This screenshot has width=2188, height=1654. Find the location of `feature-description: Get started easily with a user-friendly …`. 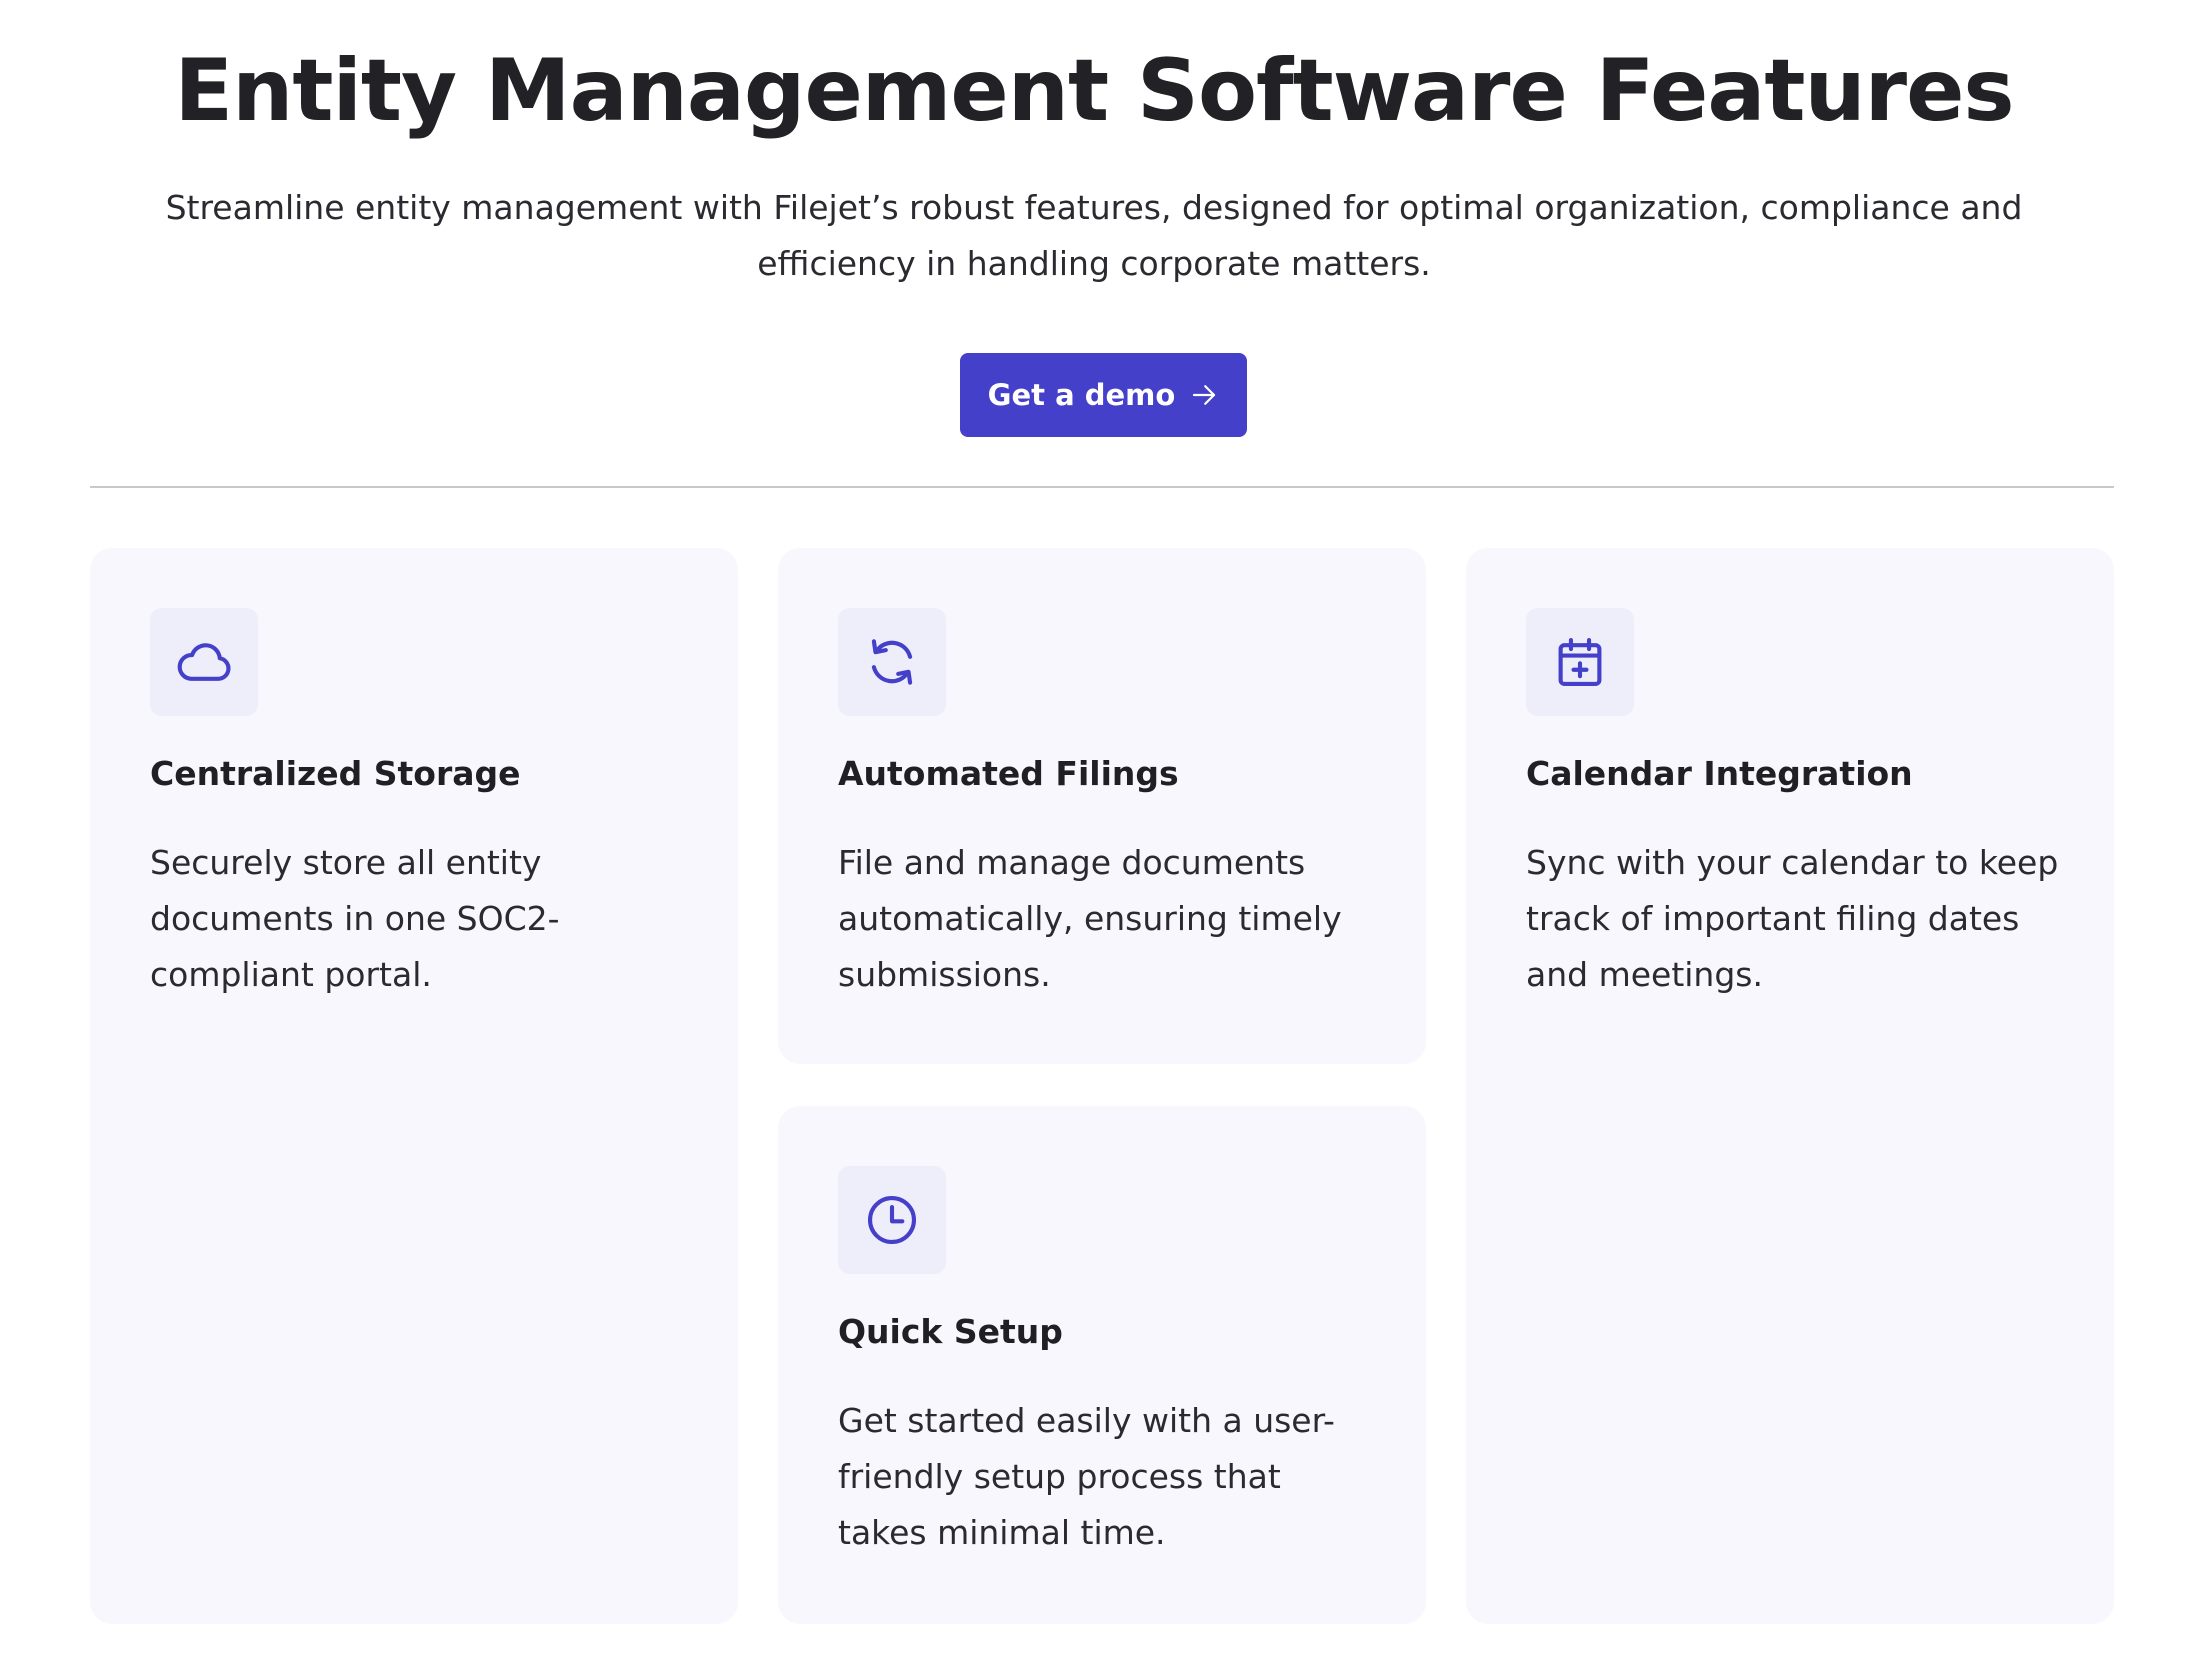

feature-description: Get started easily with a user-friendly … is located at coordinates (1086, 1476).